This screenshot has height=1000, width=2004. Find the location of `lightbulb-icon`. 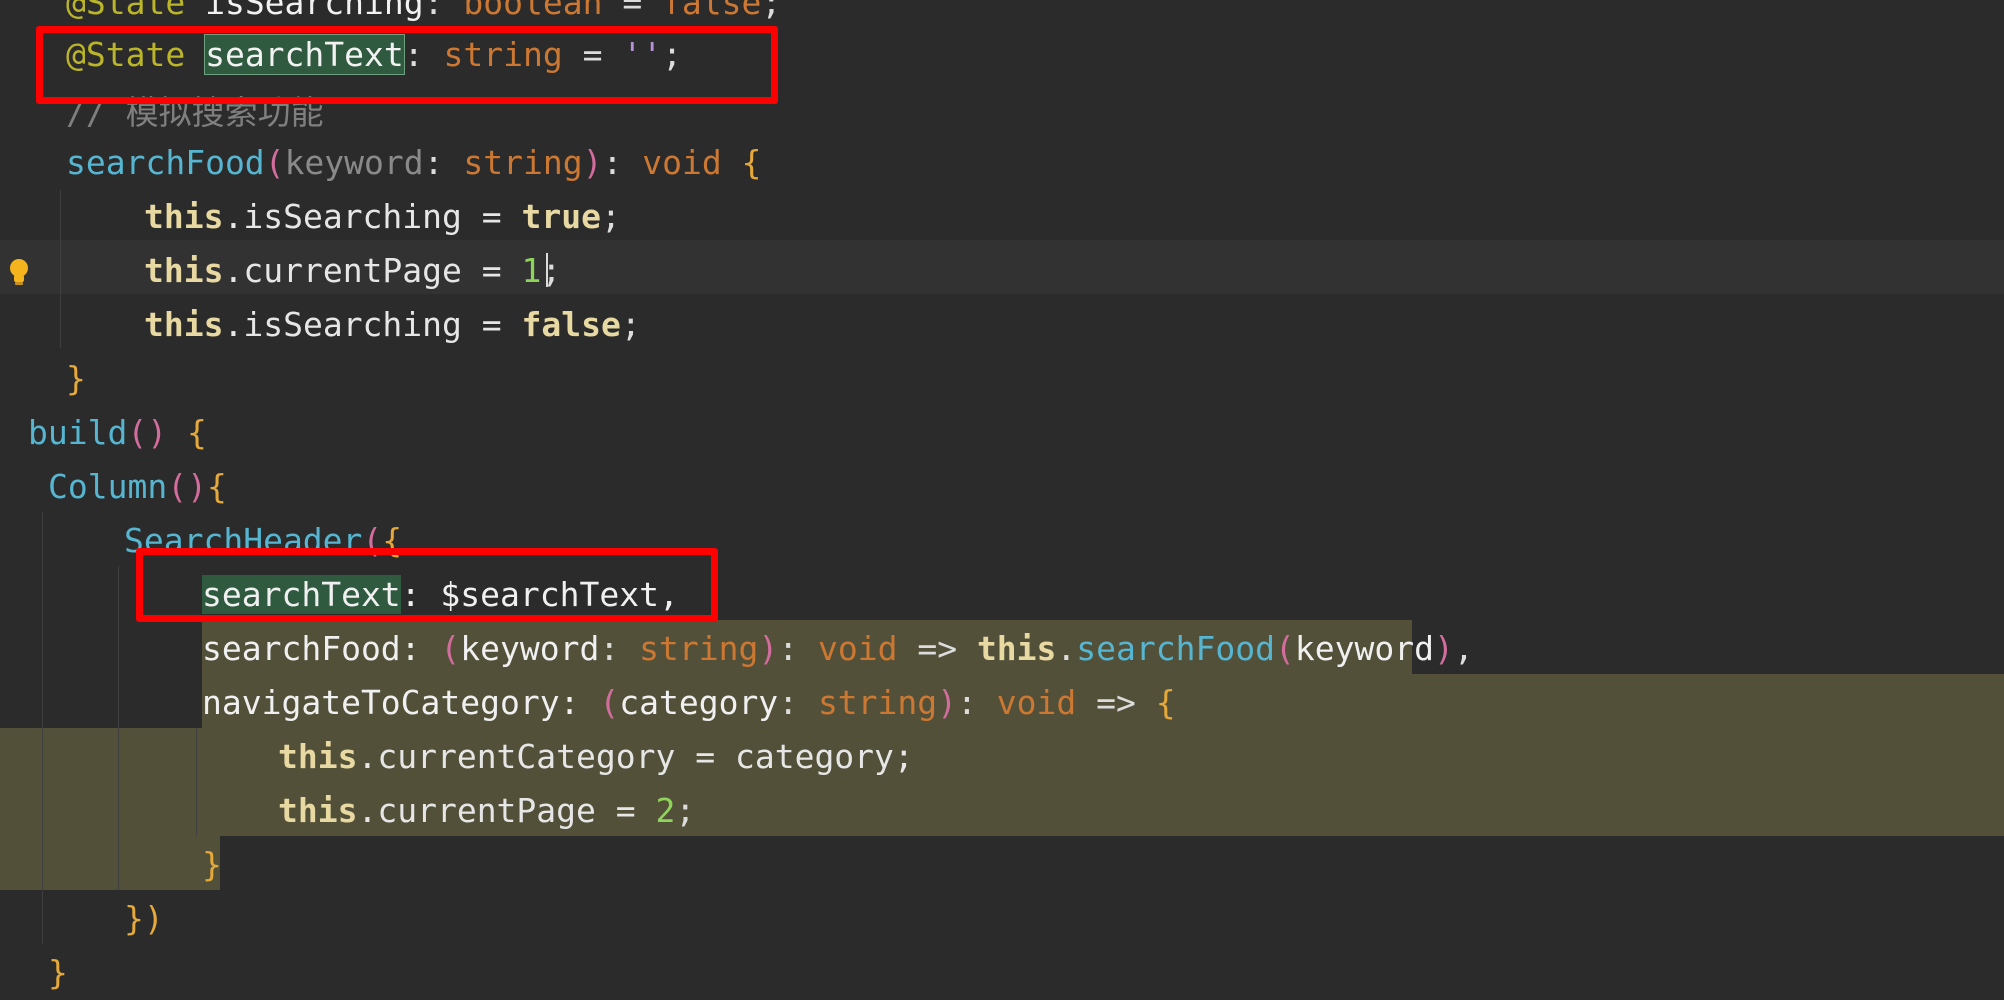

lightbulb-icon is located at coordinates (19, 271).